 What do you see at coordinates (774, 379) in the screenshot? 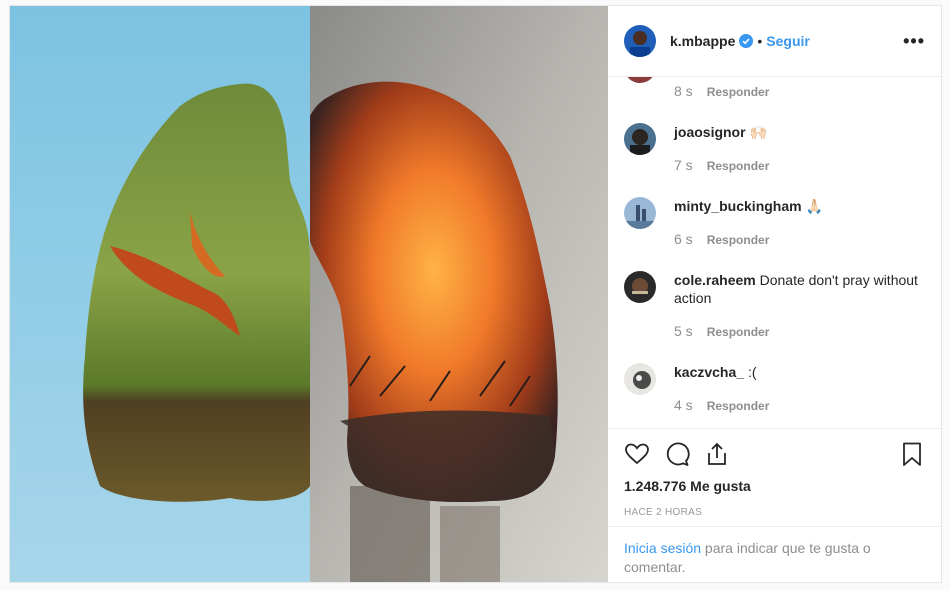
I see `comment-item: kaczvcha_ :(` at bounding box center [774, 379].